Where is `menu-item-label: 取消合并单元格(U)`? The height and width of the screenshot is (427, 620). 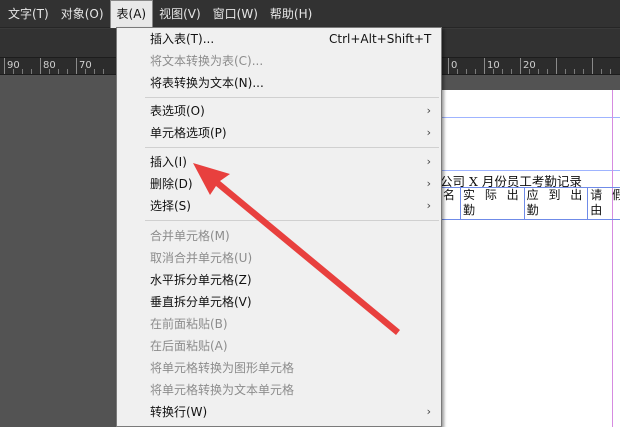 menu-item-label: 取消合并单元格(U) is located at coordinates (201, 258).